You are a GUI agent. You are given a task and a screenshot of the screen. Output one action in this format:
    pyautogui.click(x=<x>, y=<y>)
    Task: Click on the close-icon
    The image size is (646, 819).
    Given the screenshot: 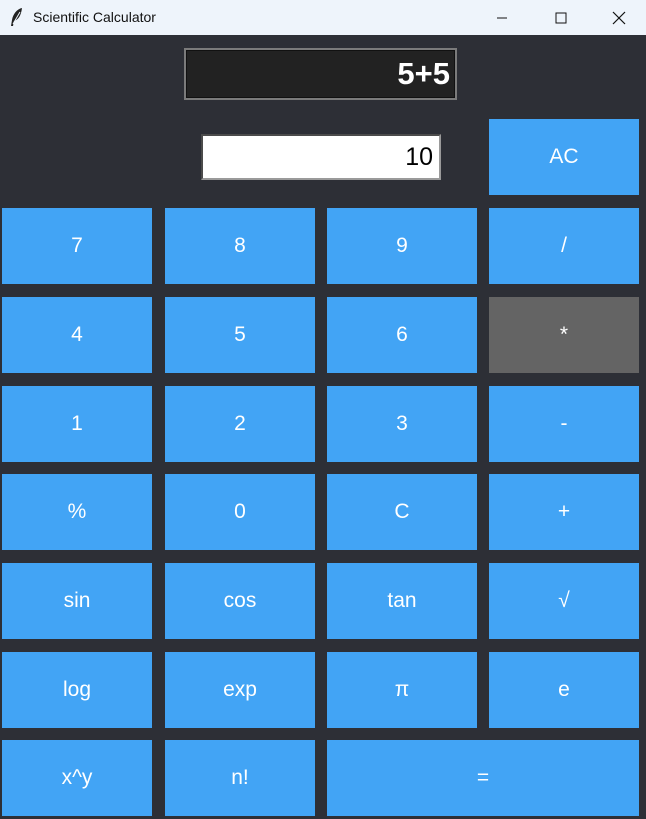 What is the action you would take?
    pyautogui.click(x=619, y=17)
    